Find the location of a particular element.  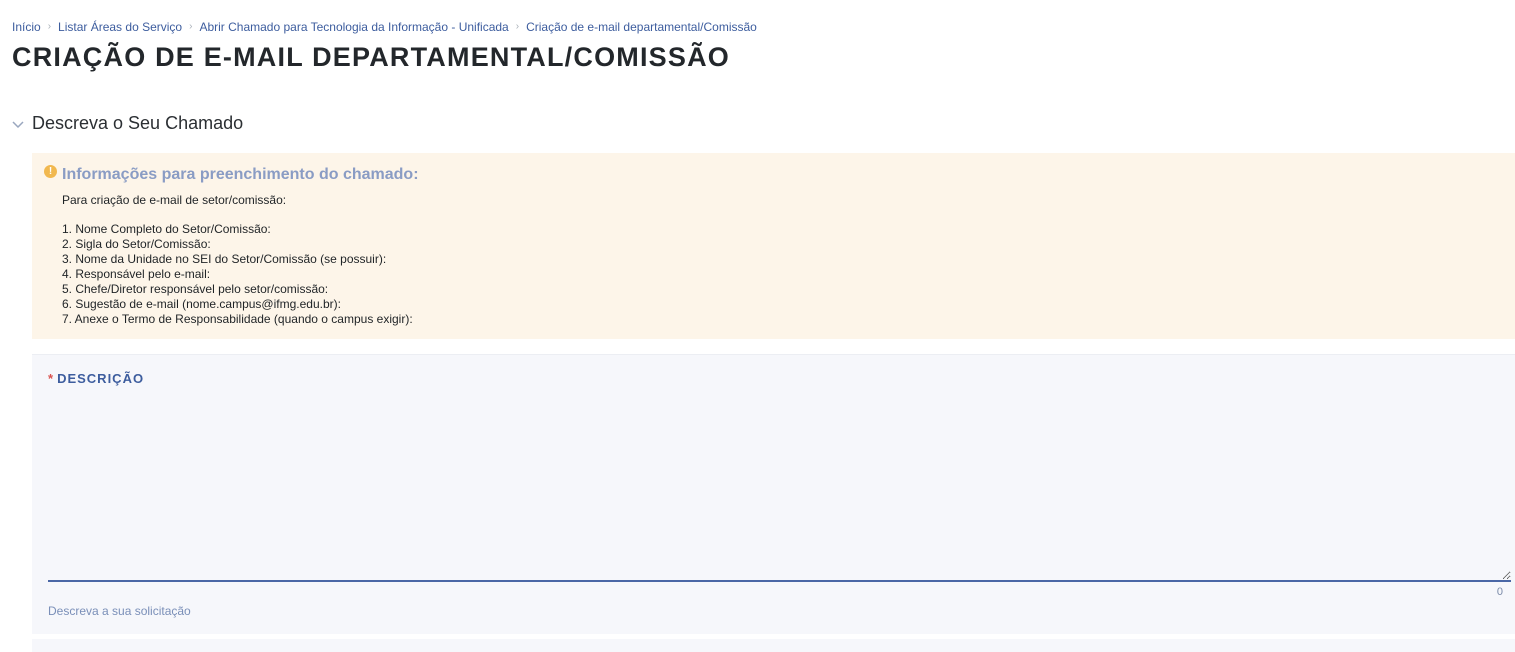

list-item: 2. Sigla do Setor/Comissão: is located at coordinates (136, 244).